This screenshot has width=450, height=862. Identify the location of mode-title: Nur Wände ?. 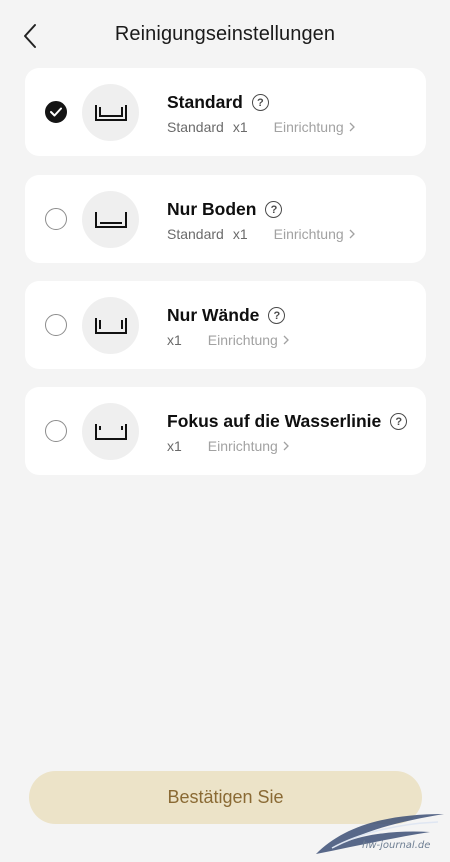
(226, 315).